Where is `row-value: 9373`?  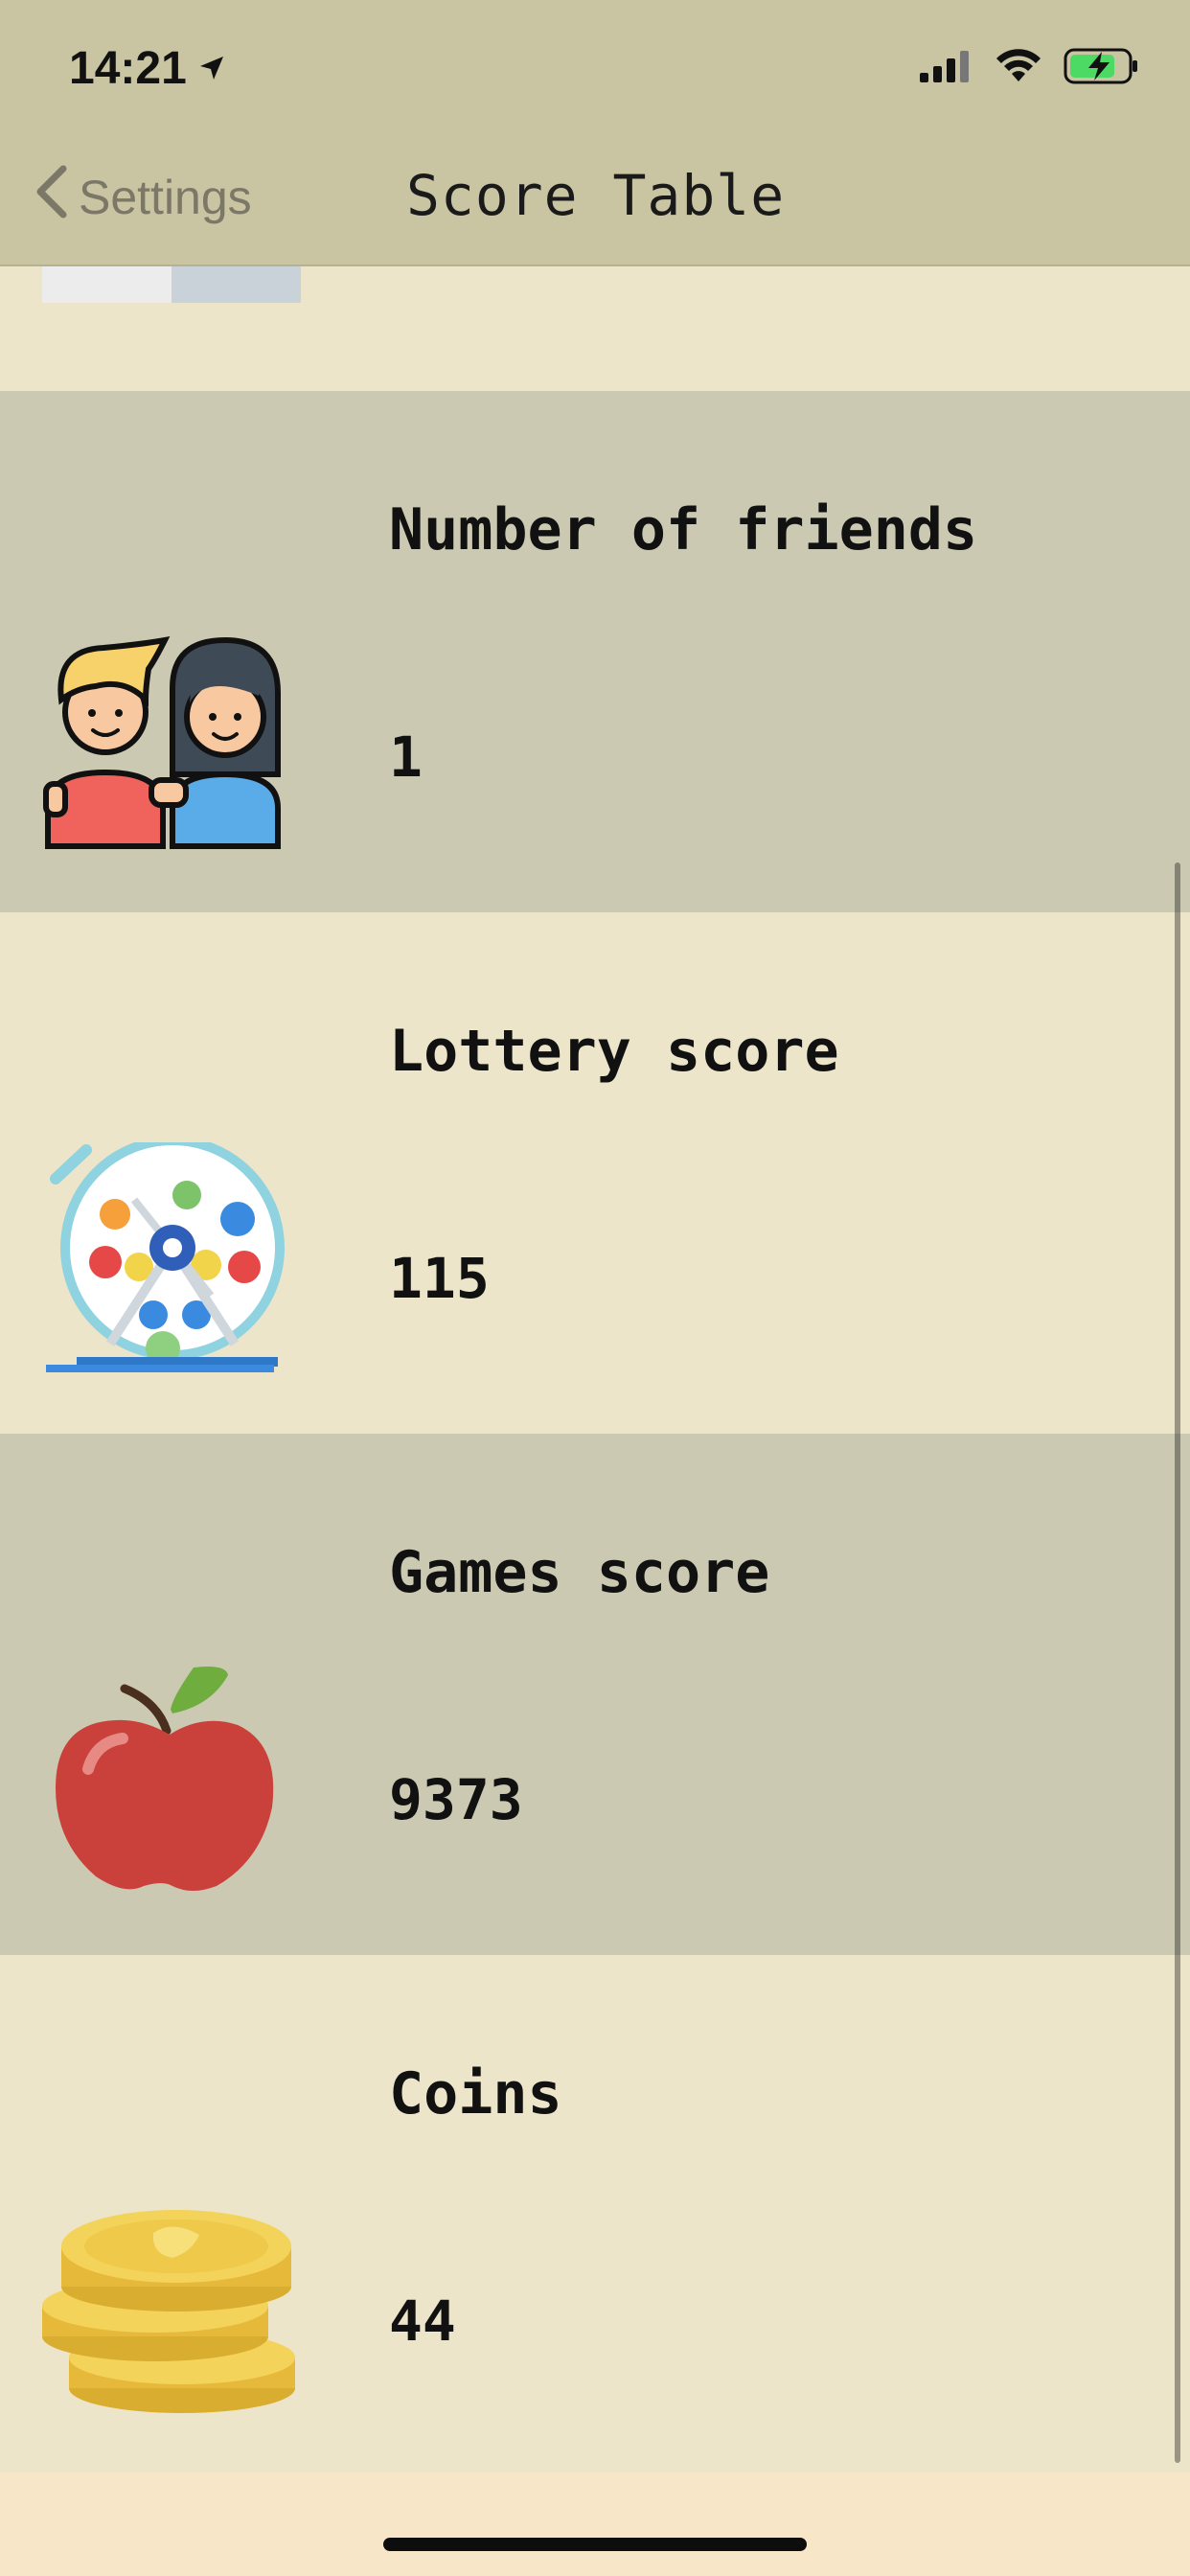
row-value: 9373 is located at coordinates (456, 1799).